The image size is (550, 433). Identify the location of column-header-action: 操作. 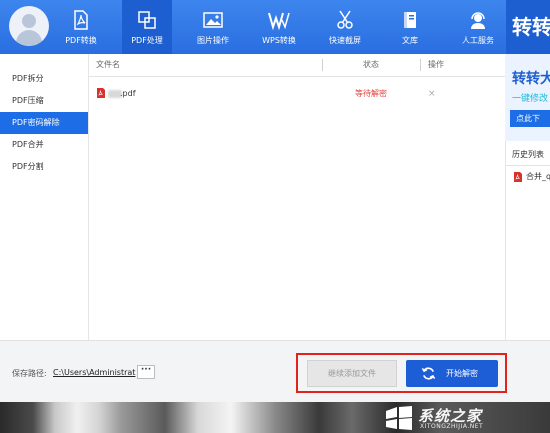
(436, 64).